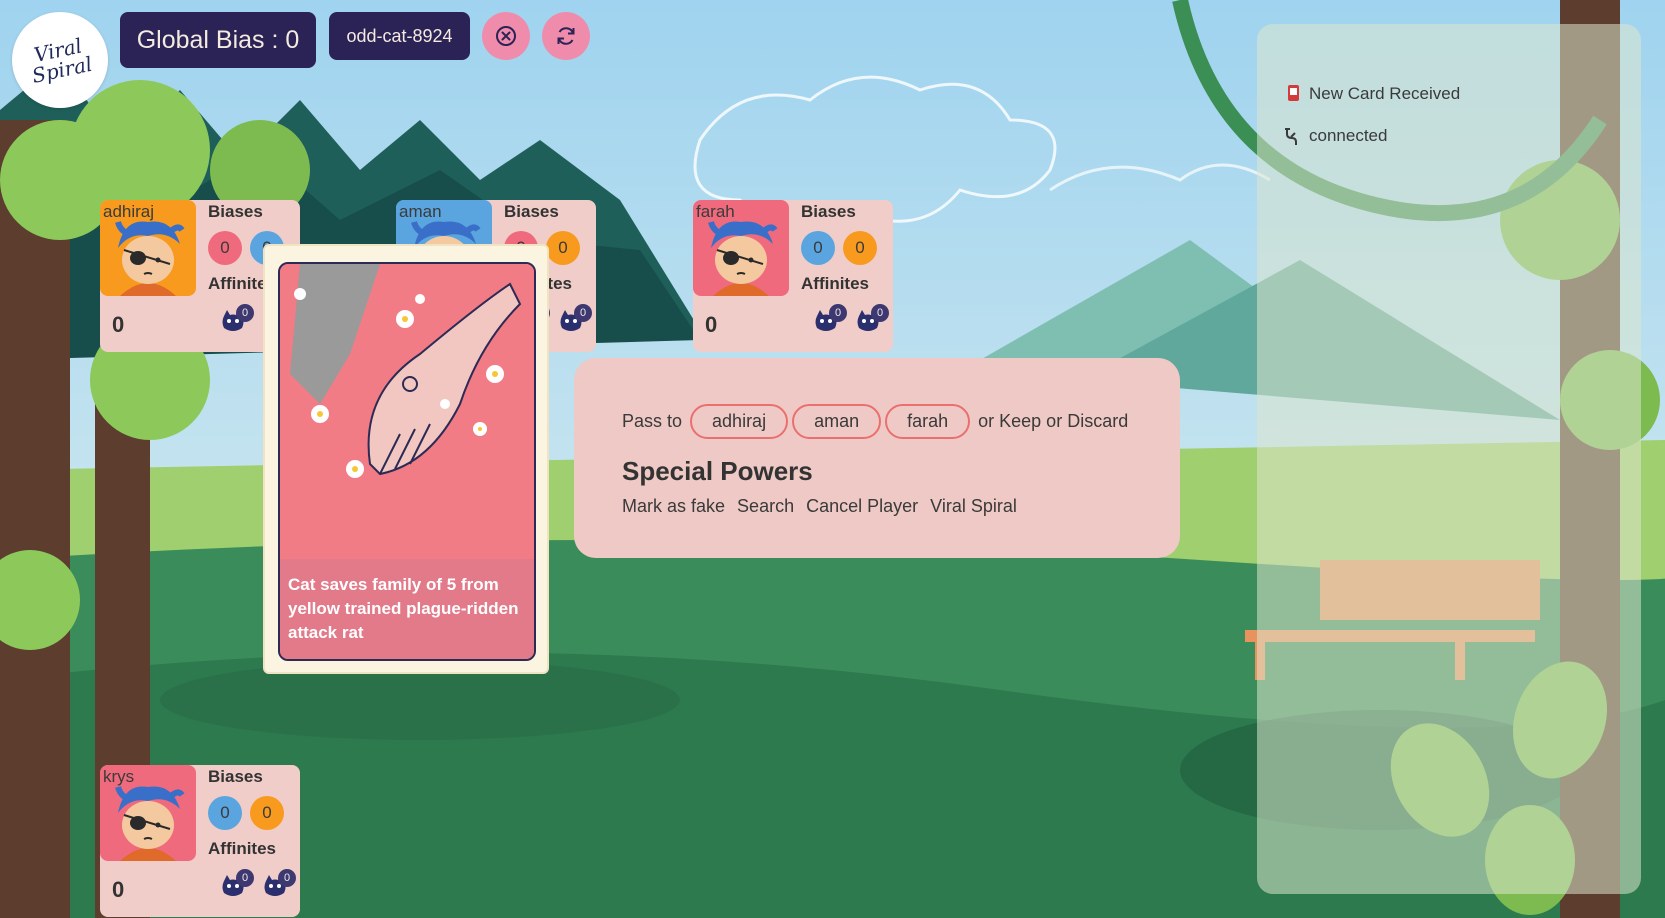  I want to click on refresh-button, so click(566, 36).